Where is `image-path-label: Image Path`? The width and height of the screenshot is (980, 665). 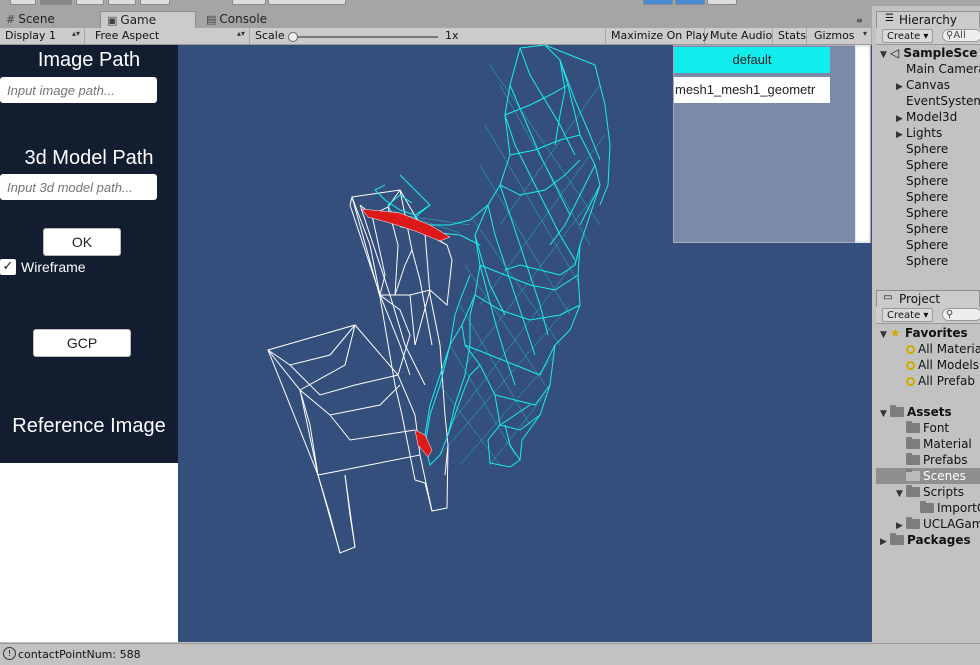 image-path-label: Image Path is located at coordinates (89, 60).